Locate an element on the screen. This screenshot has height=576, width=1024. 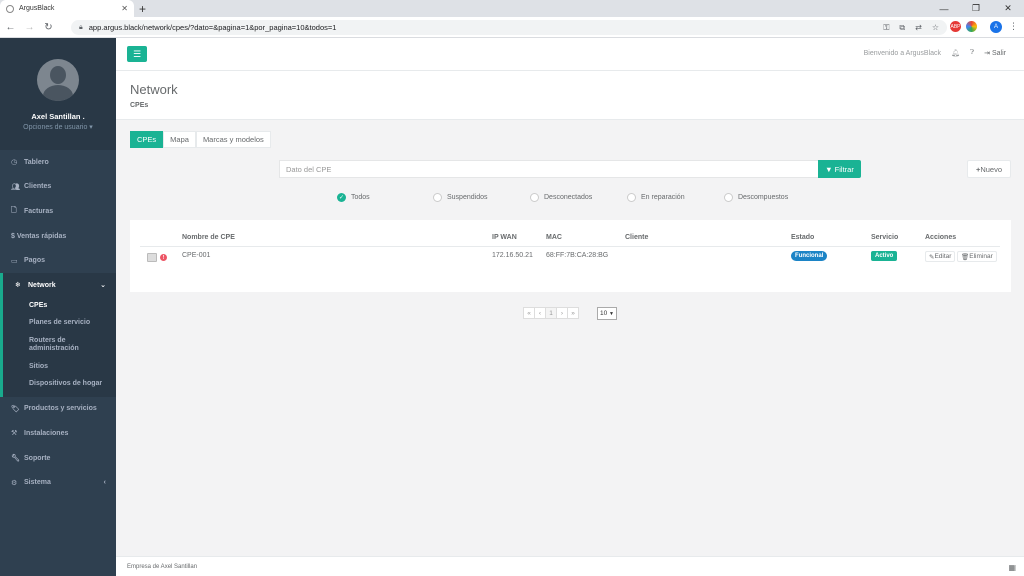
subnav-item-routers: Routers de administración is located at coordinates (59, 345).